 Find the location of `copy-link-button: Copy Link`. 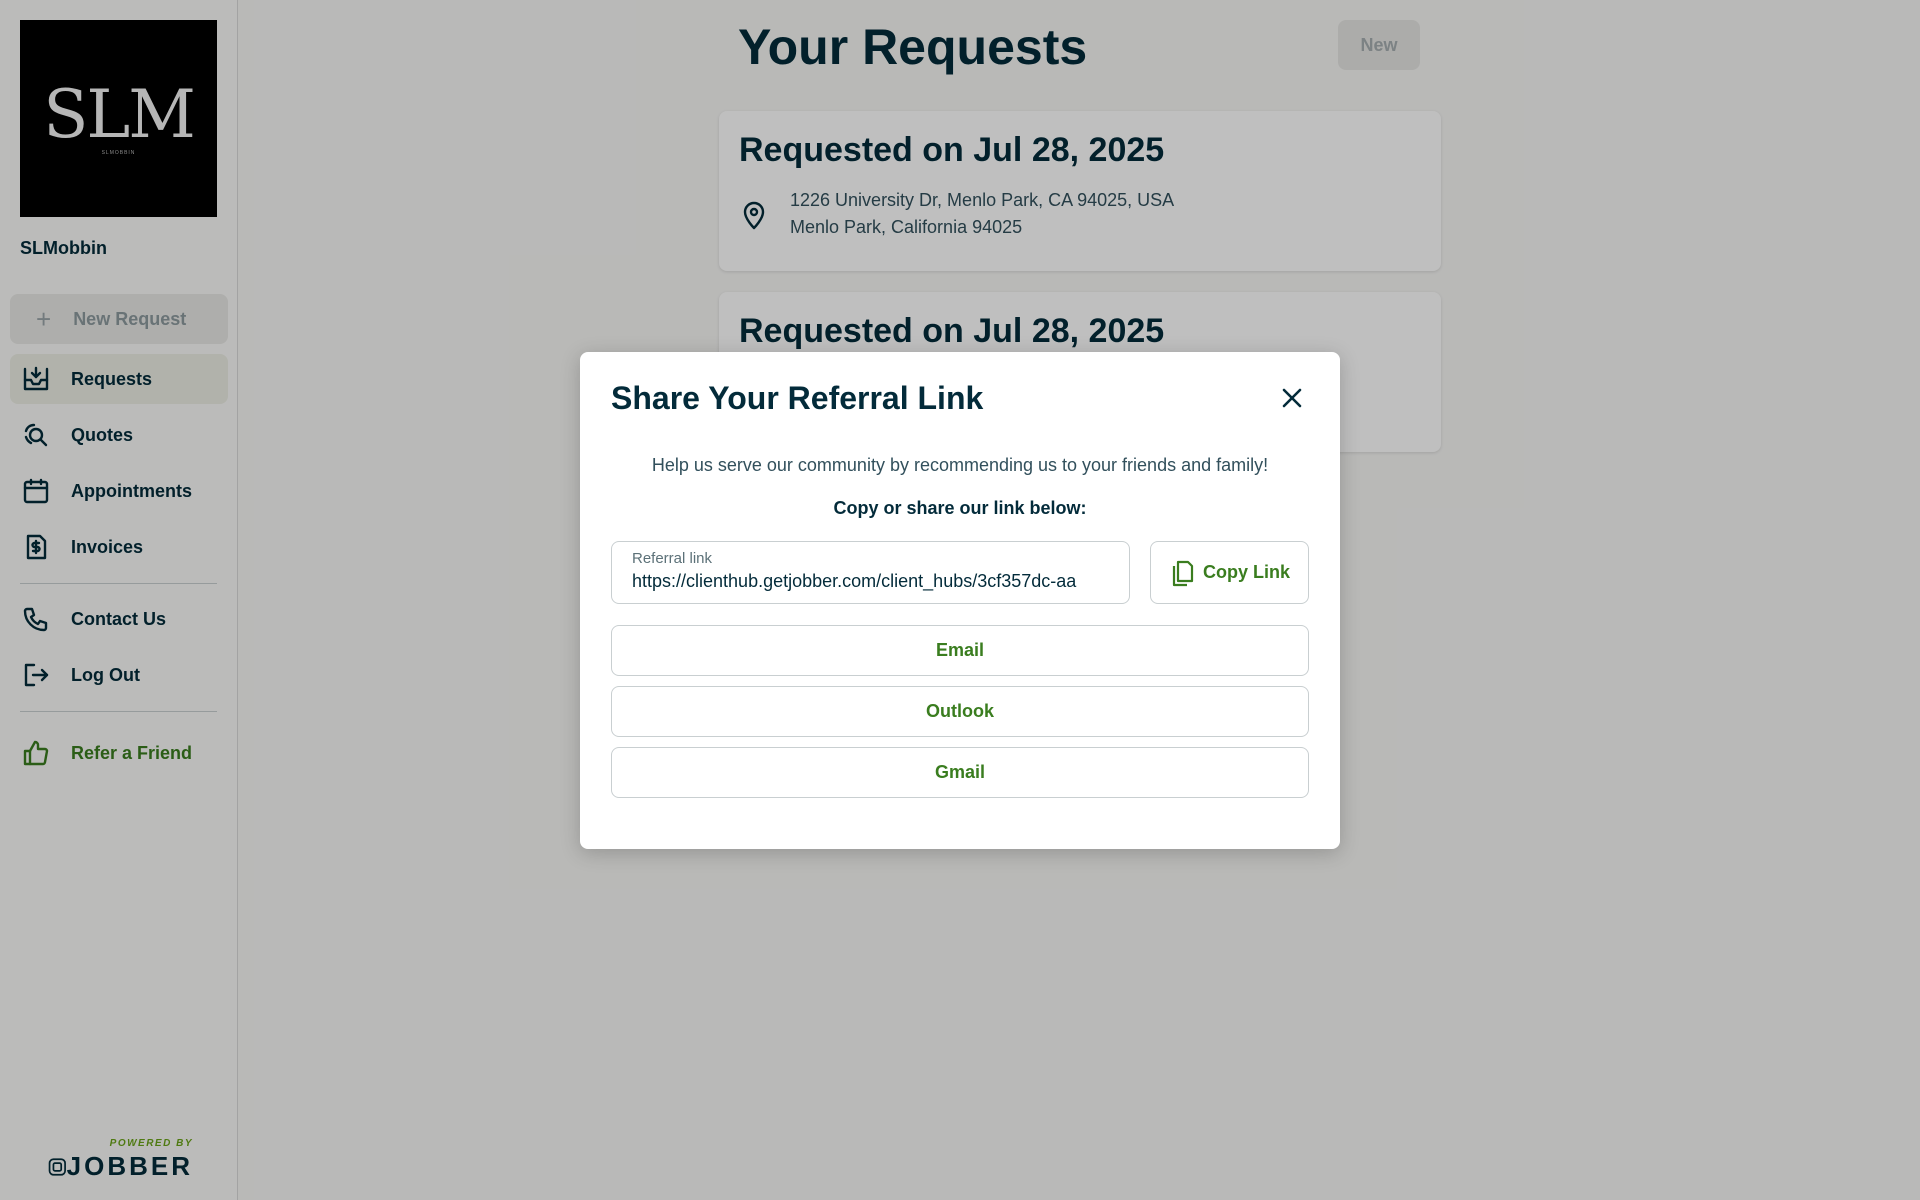

copy-link-button: Copy Link is located at coordinates (1229, 572).